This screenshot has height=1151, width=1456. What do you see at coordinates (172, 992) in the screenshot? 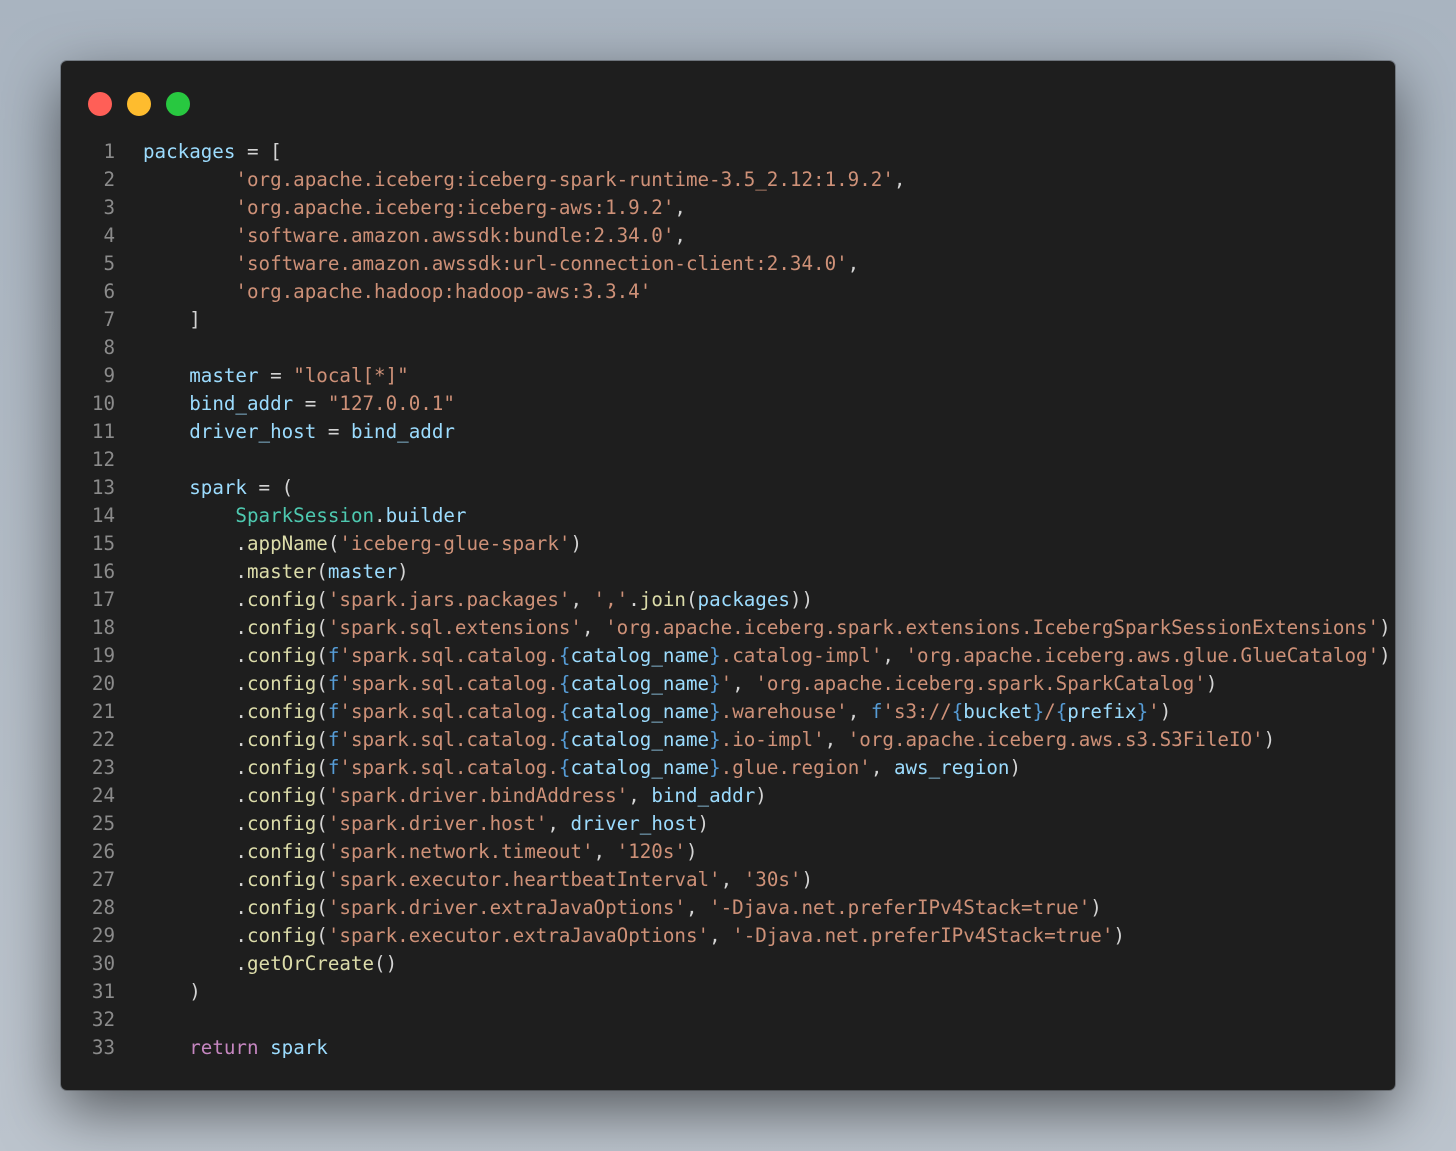
I see `code-text: )` at bounding box center [172, 992].